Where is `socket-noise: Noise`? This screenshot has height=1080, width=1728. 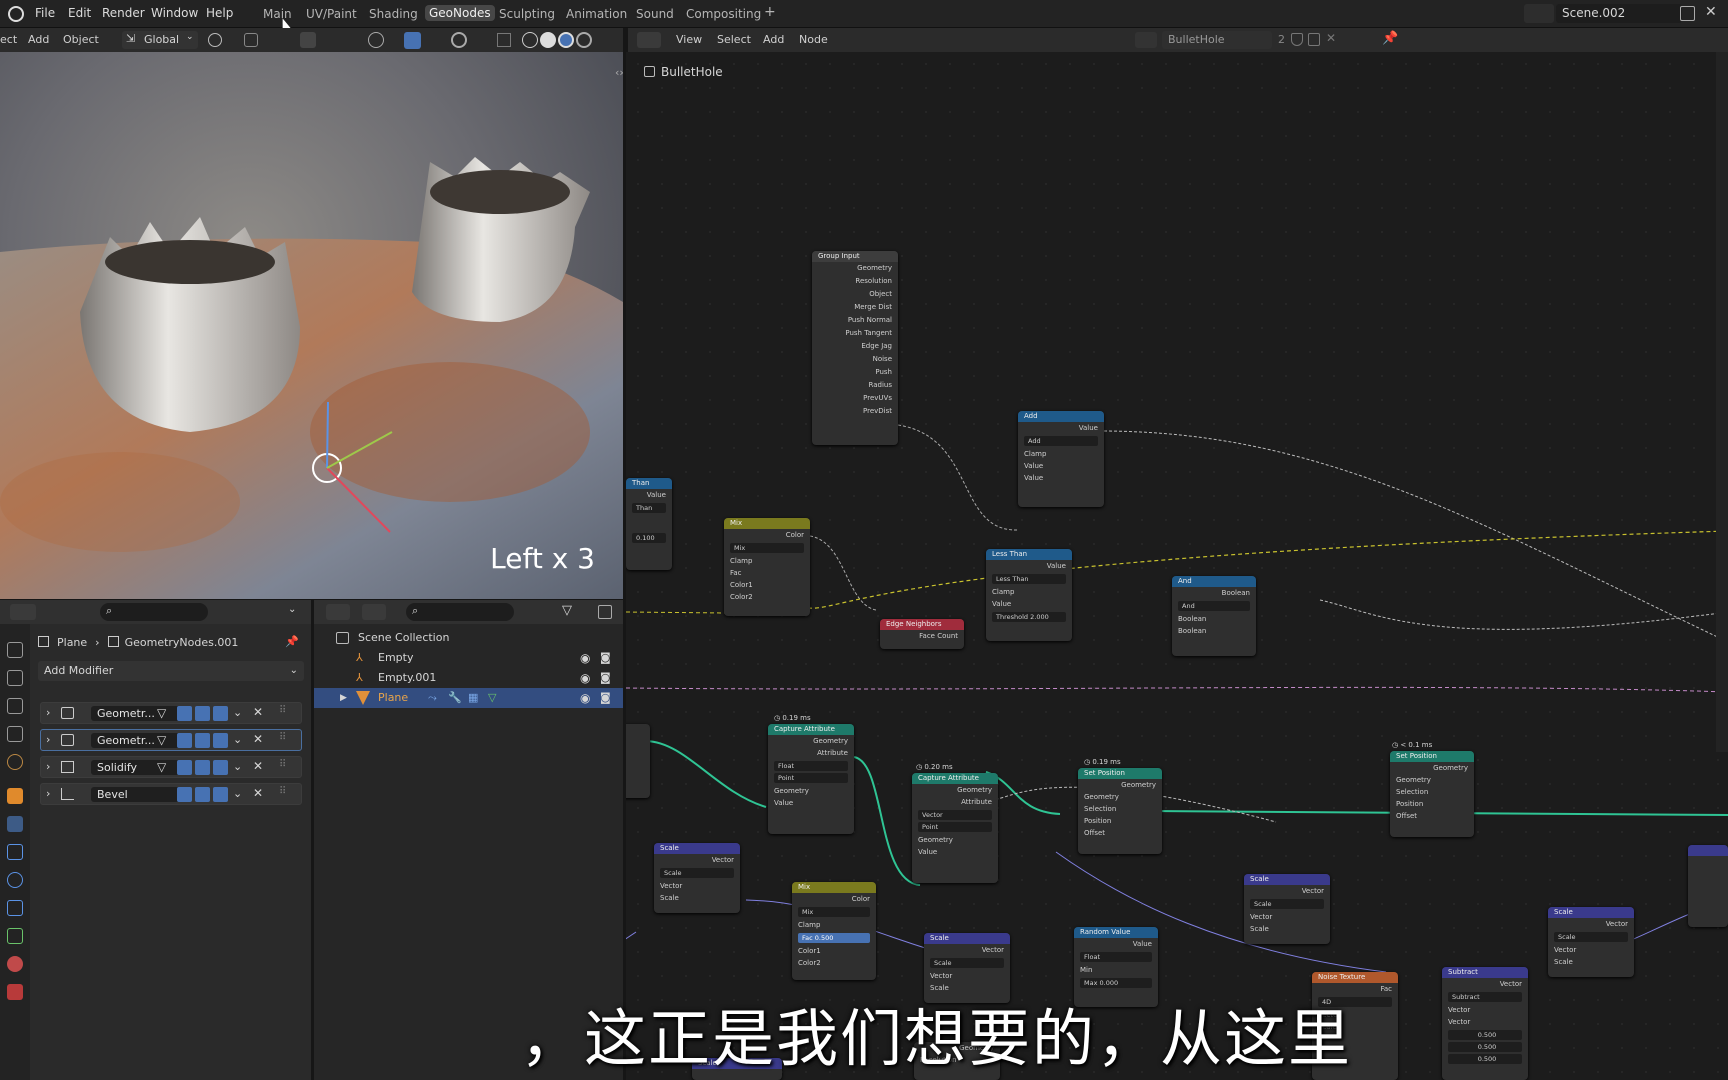 socket-noise: Noise is located at coordinates (855, 359).